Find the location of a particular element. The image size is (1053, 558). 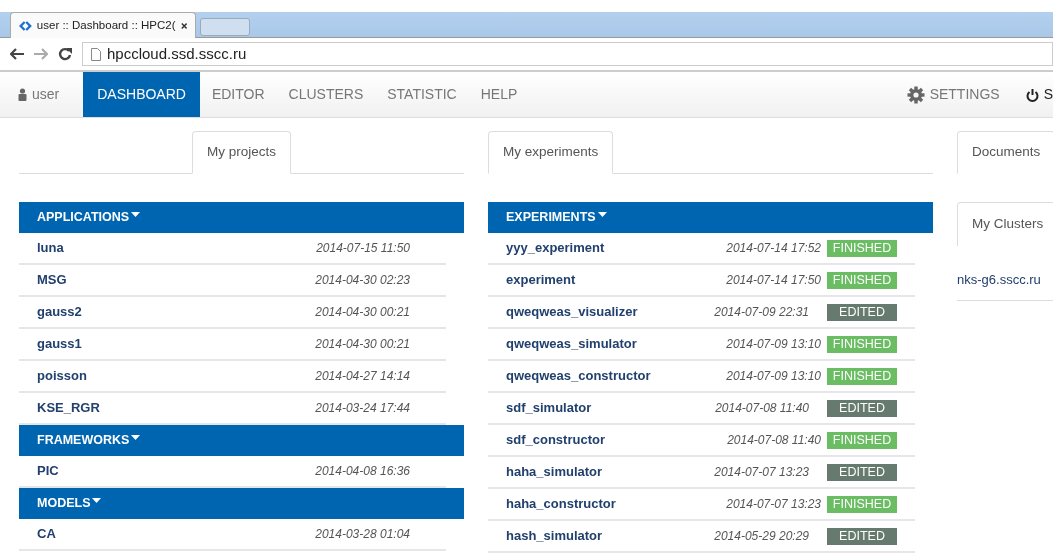

experiments-tab: My experiments is located at coordinates (551, 152).